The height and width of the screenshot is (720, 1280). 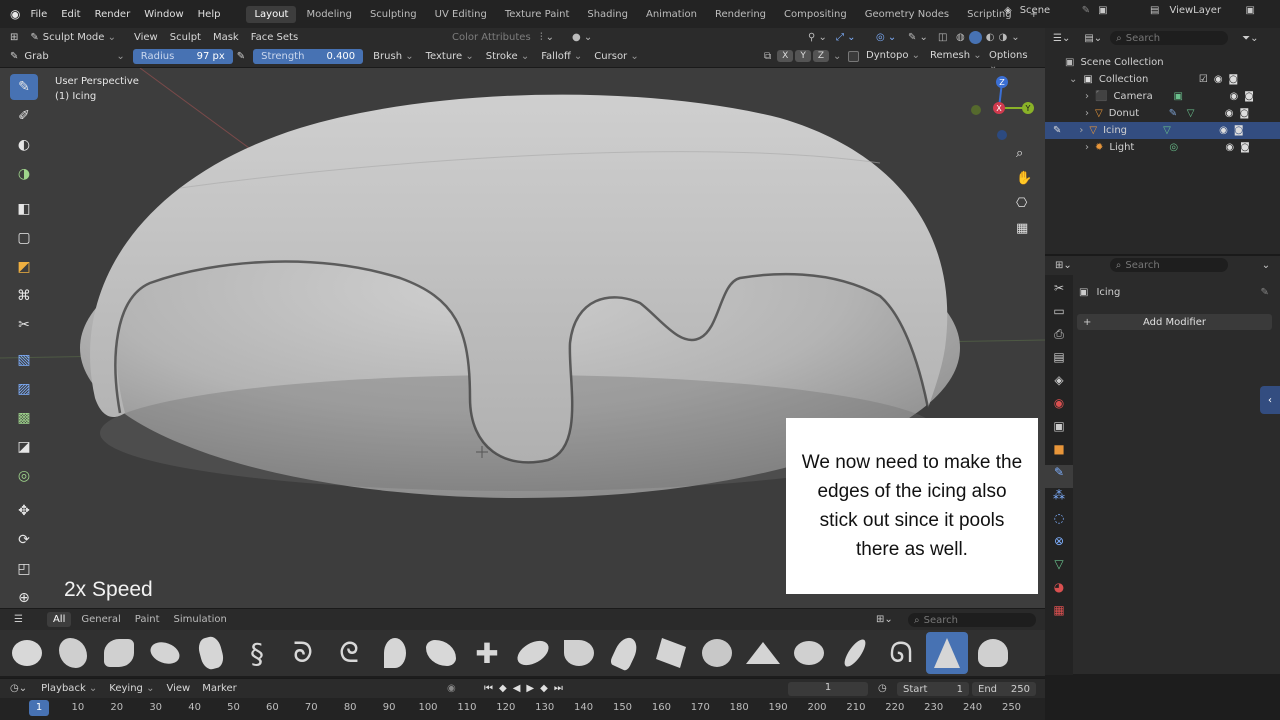 What do you see at coordinates (530, 688) in the screenshot?
I see `play-icon: ▶` at bounding box center [530, 688].